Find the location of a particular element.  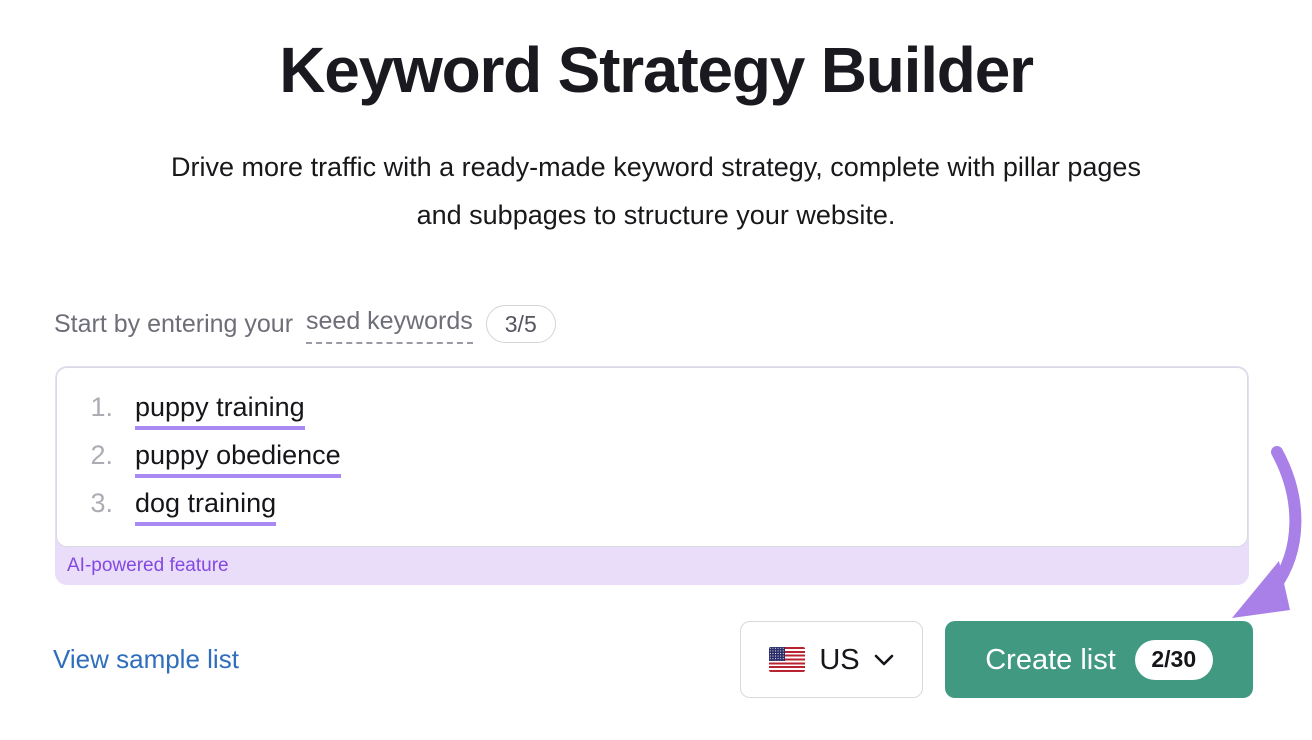

seed-count-badge: 3/5 is located at coordinates (520, 324).